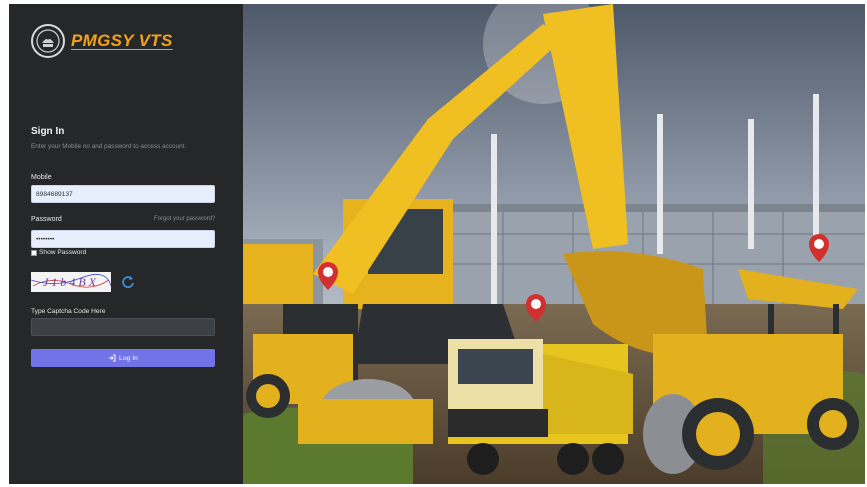 This screenshot has width=867, height=487. I want to click on forgot-password-link: Forgot your password?, so click(184, 219).